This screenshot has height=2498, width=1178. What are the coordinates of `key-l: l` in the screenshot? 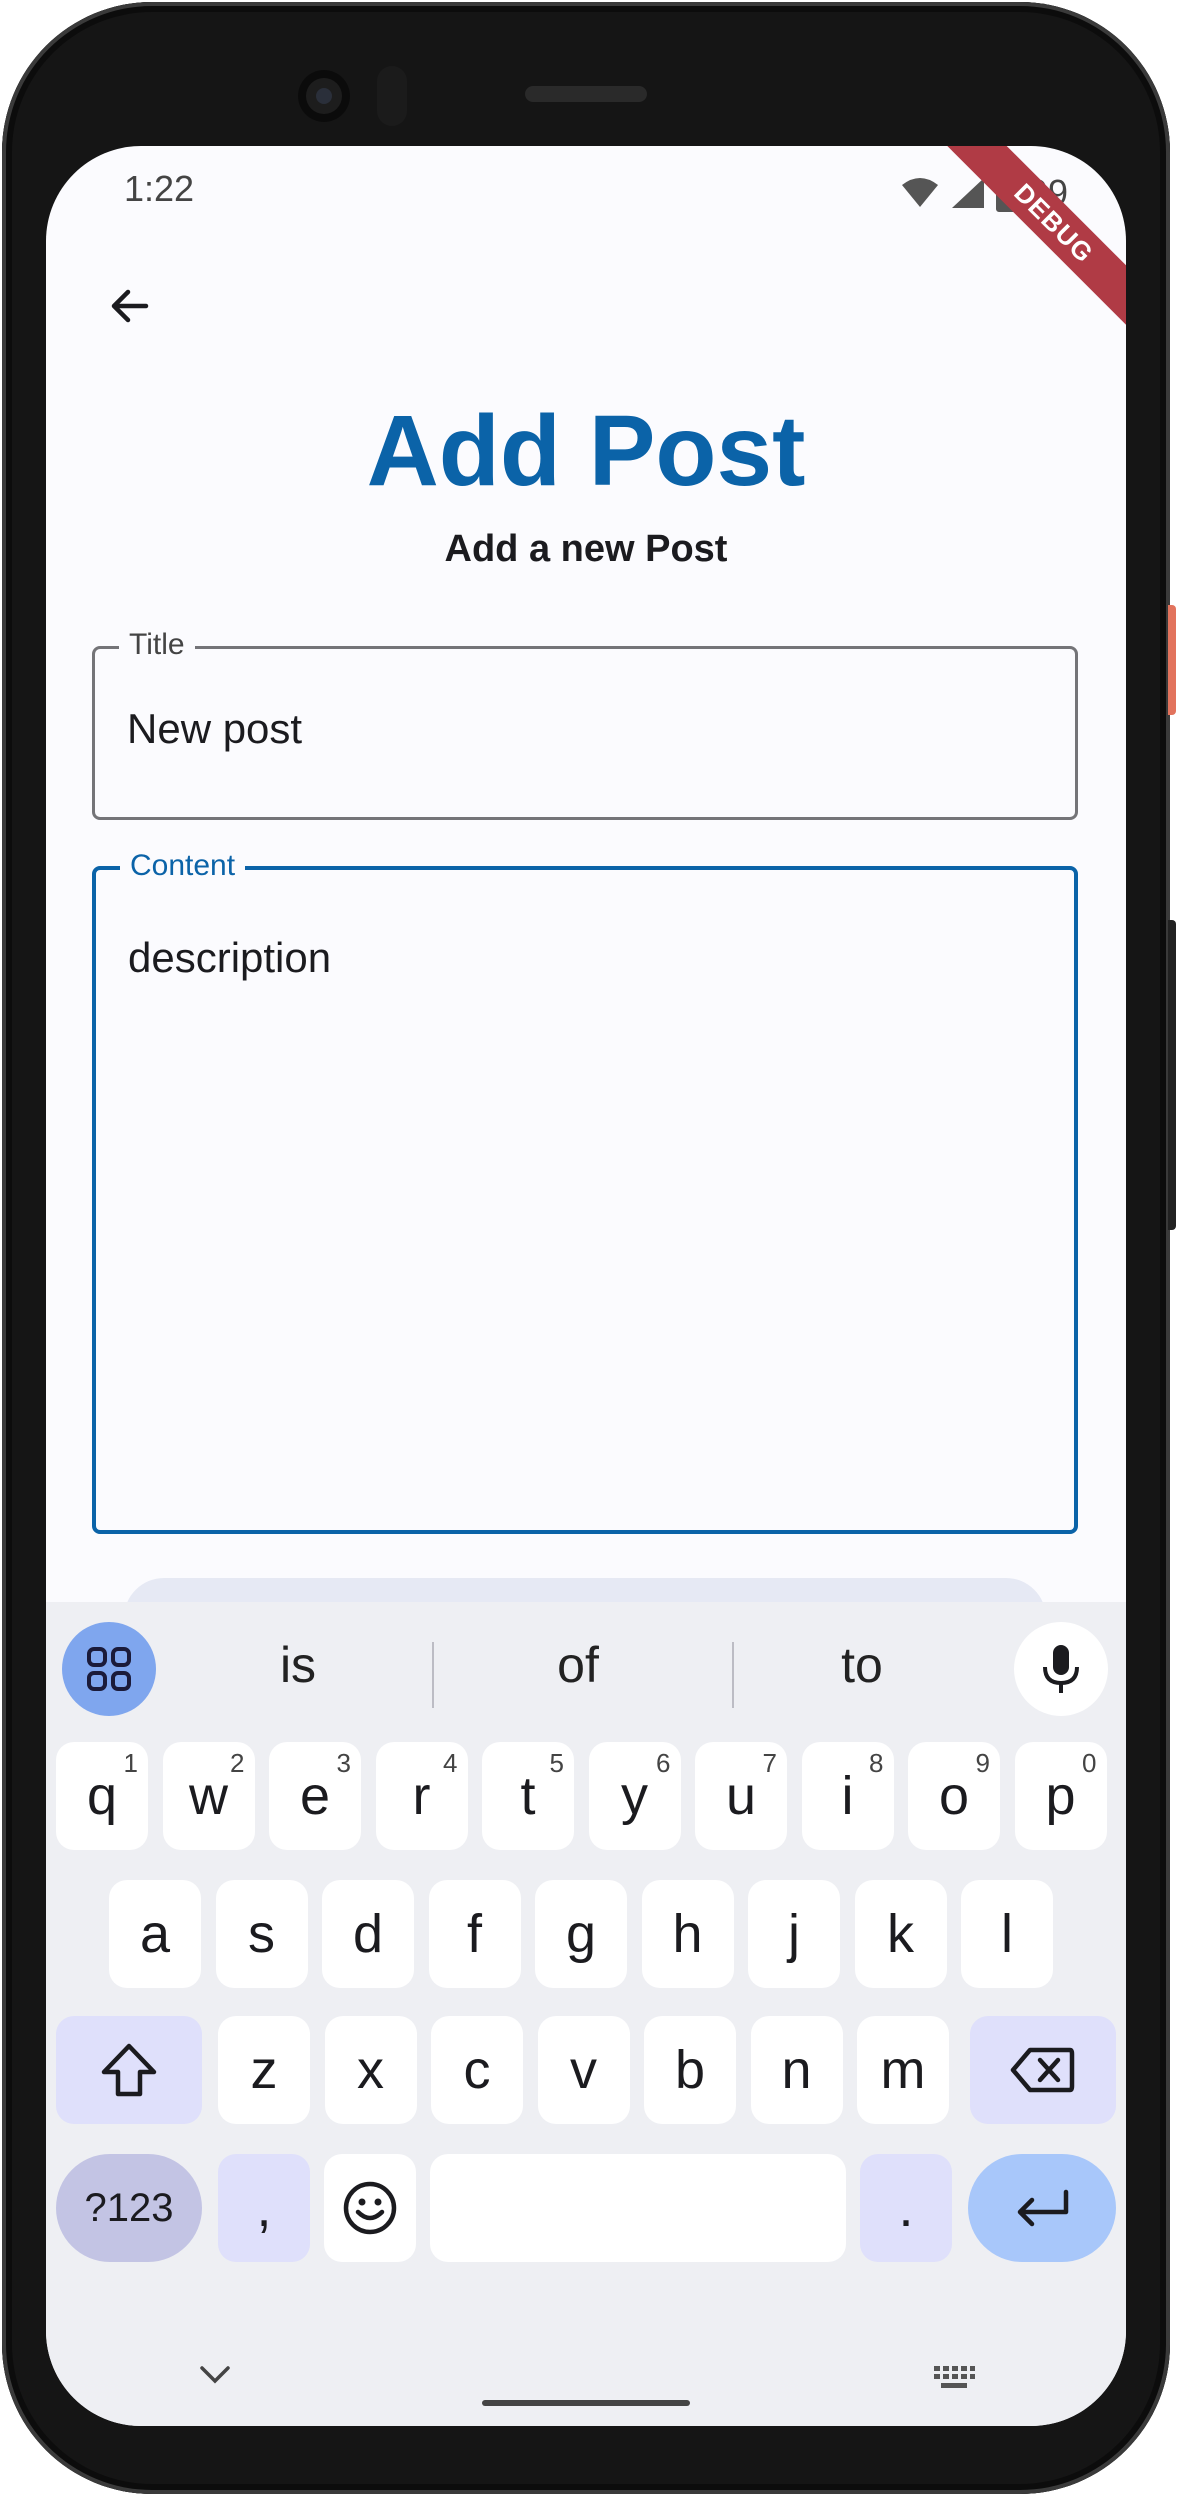 It's located at (1007, 1934).